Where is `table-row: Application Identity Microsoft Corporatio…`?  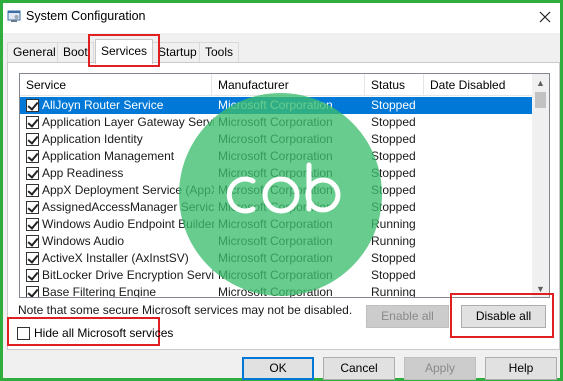
table-row: Application Identity Microsoft Corporatio… is located at coordinates (276, 139).